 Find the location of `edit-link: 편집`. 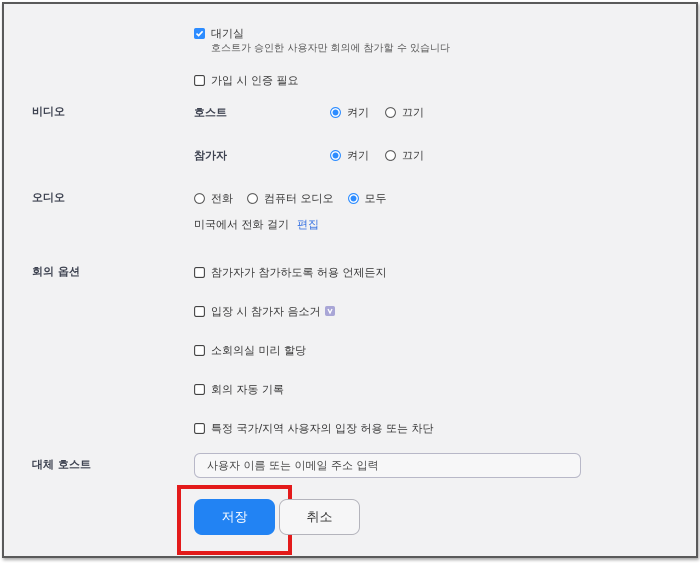

edit-link: 편집 is located at coordinates (308, 224).